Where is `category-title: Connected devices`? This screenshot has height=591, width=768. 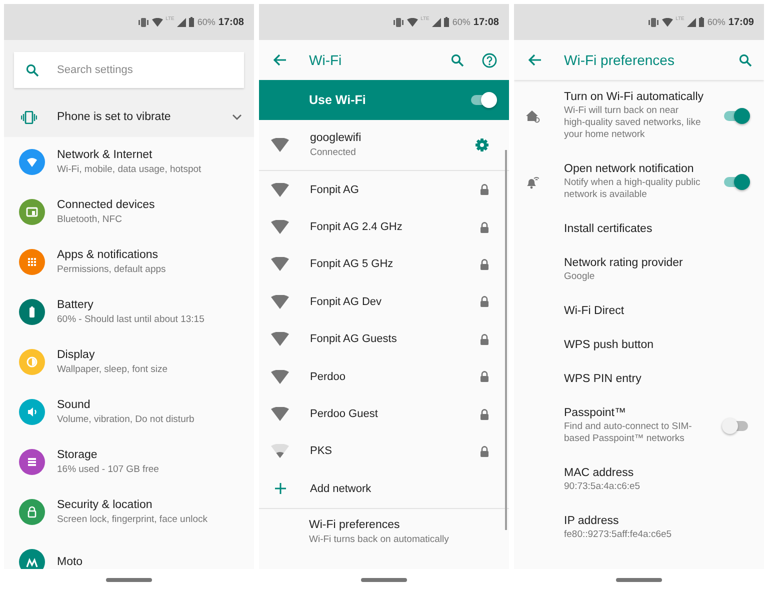
category-title: Connected devices is located at coordinates (106, 204).